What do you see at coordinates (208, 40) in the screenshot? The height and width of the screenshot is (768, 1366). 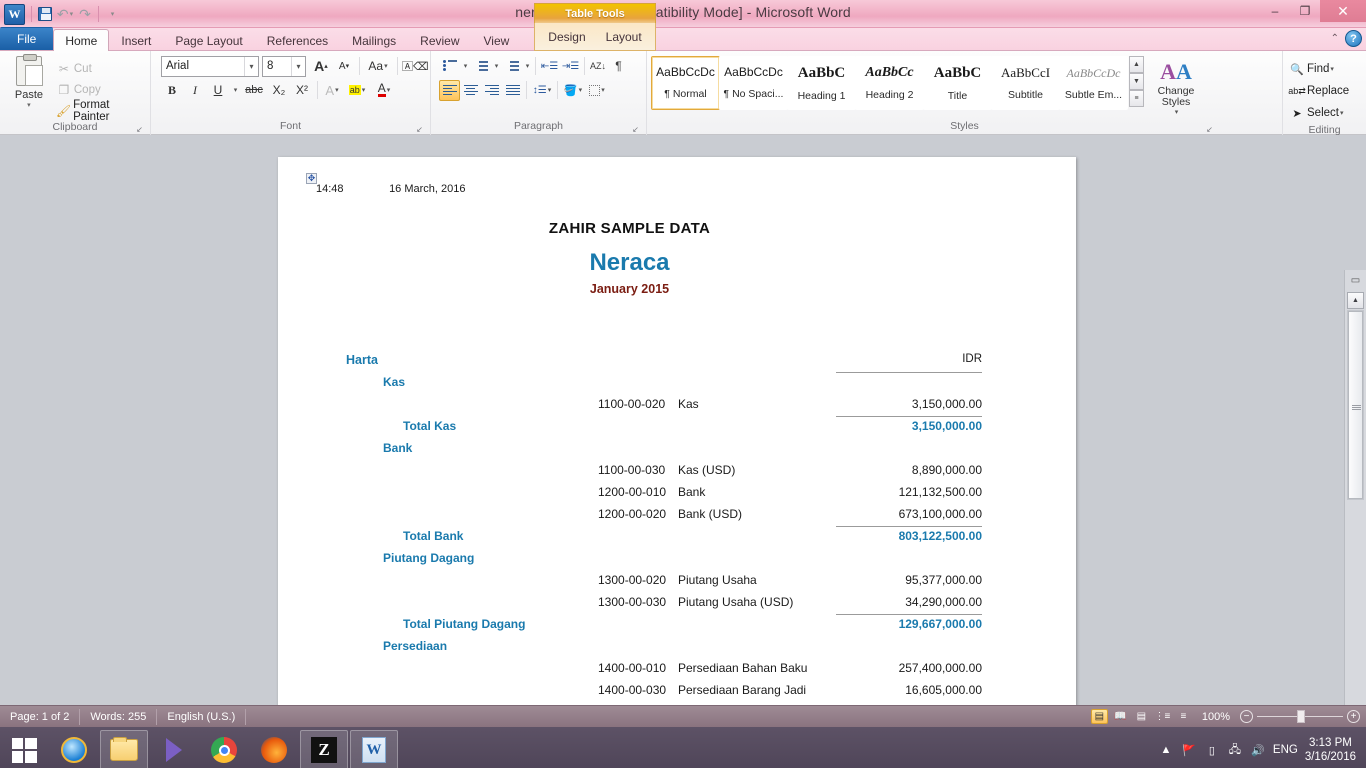 I see `tab-page-layout: Page Layout` at bounding box center [208, 40].